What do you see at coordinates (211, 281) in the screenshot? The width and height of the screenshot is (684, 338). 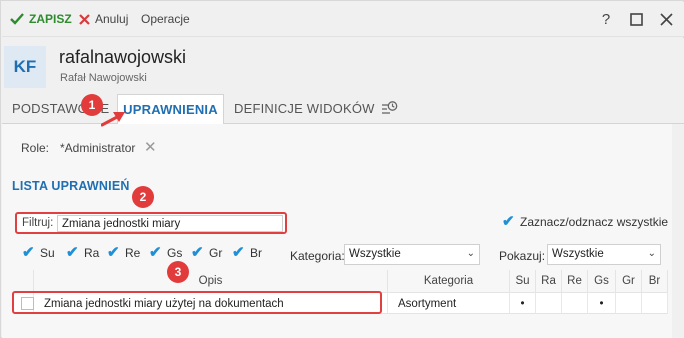 I see `table-header-description: Opis` at bounding box center [211, 281].